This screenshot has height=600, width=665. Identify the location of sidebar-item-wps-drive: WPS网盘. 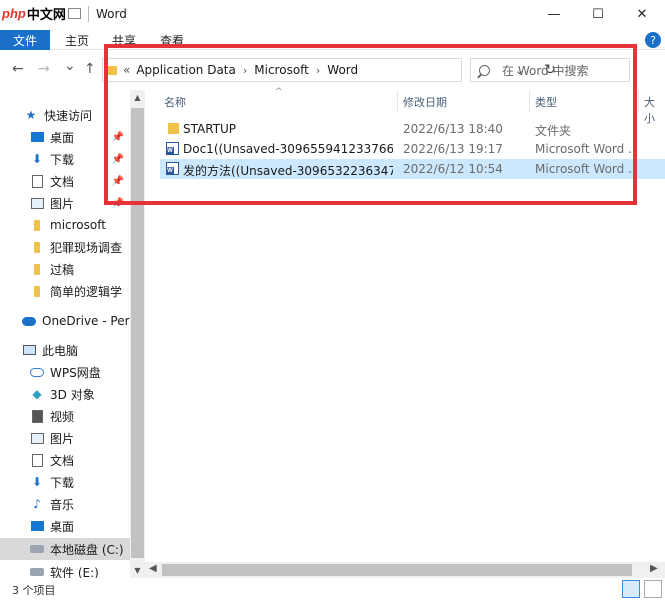
(65, 372).